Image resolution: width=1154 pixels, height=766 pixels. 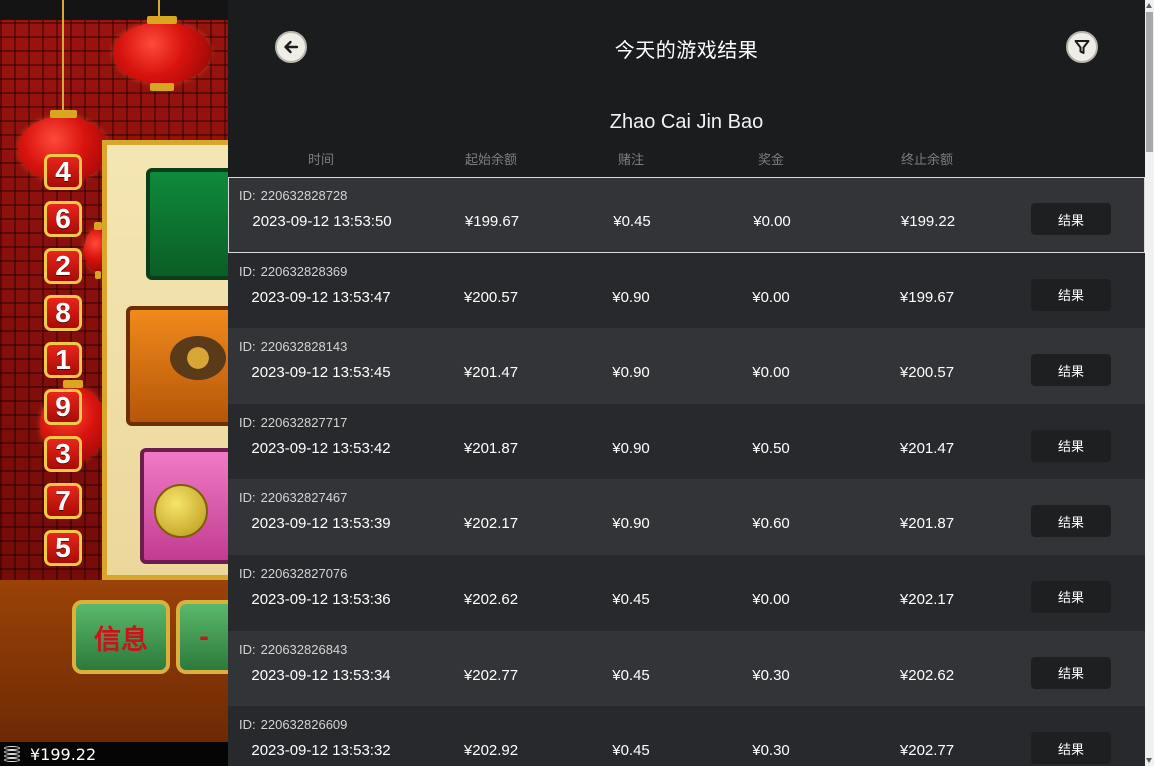 I want to click on cell-end: ¥201.87, so click(x=927, y=524).